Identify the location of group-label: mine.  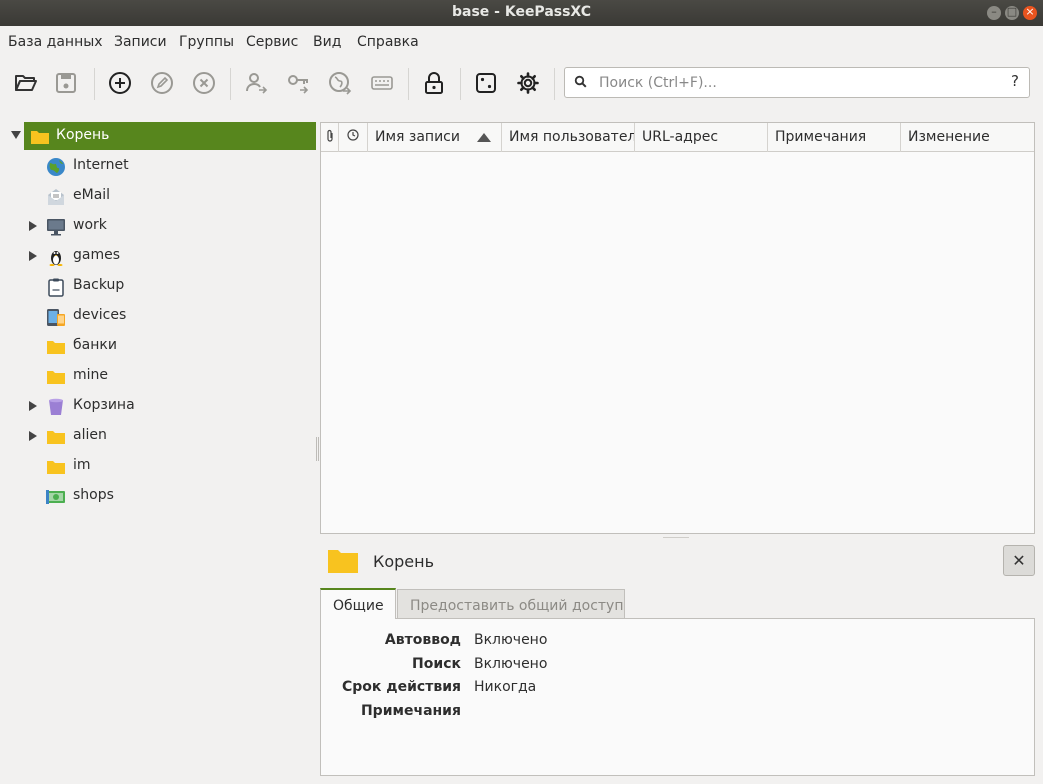
(91, 375).